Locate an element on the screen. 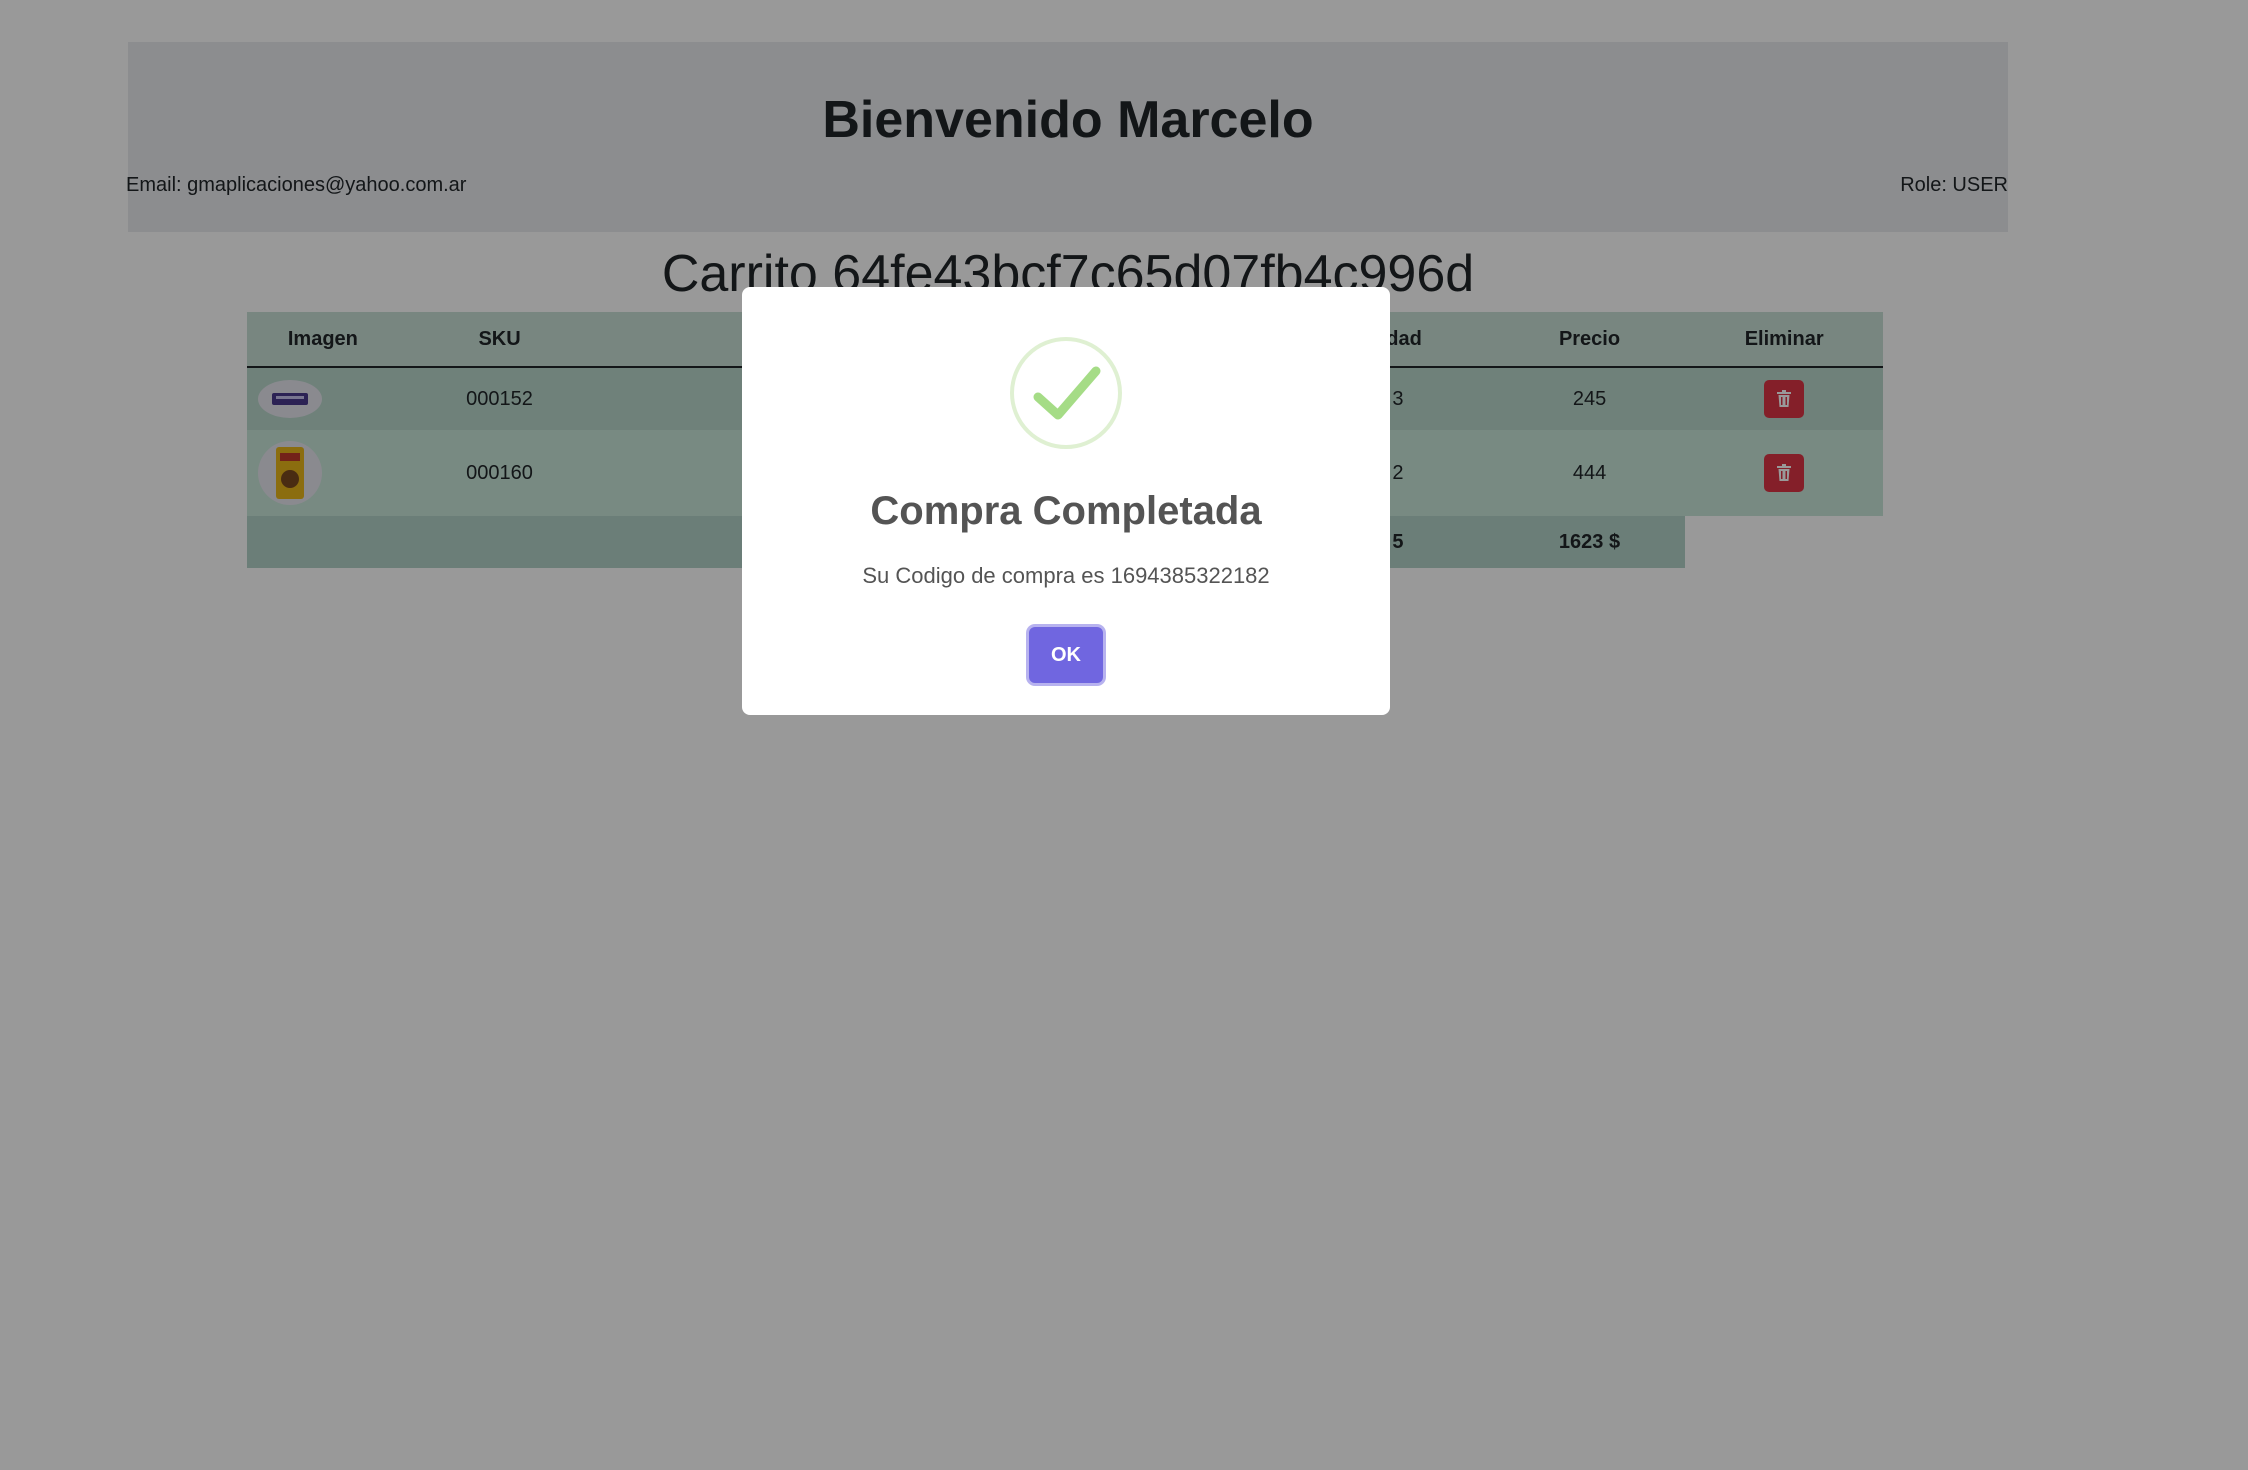  dialog-title: Compra Completada is located at coordinates (1066, 511).